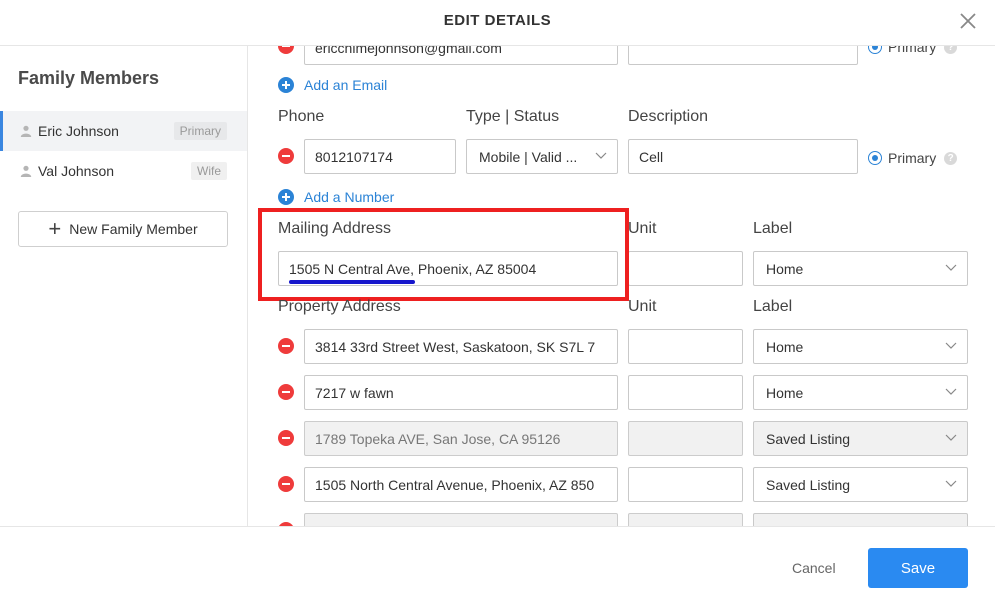 Image resolution: width=995 pixels, height=600 pixels. Describe the element at coordinates (497, 20) in the screenshot. I see `modal-title: EDIT DETAILS` at that location.